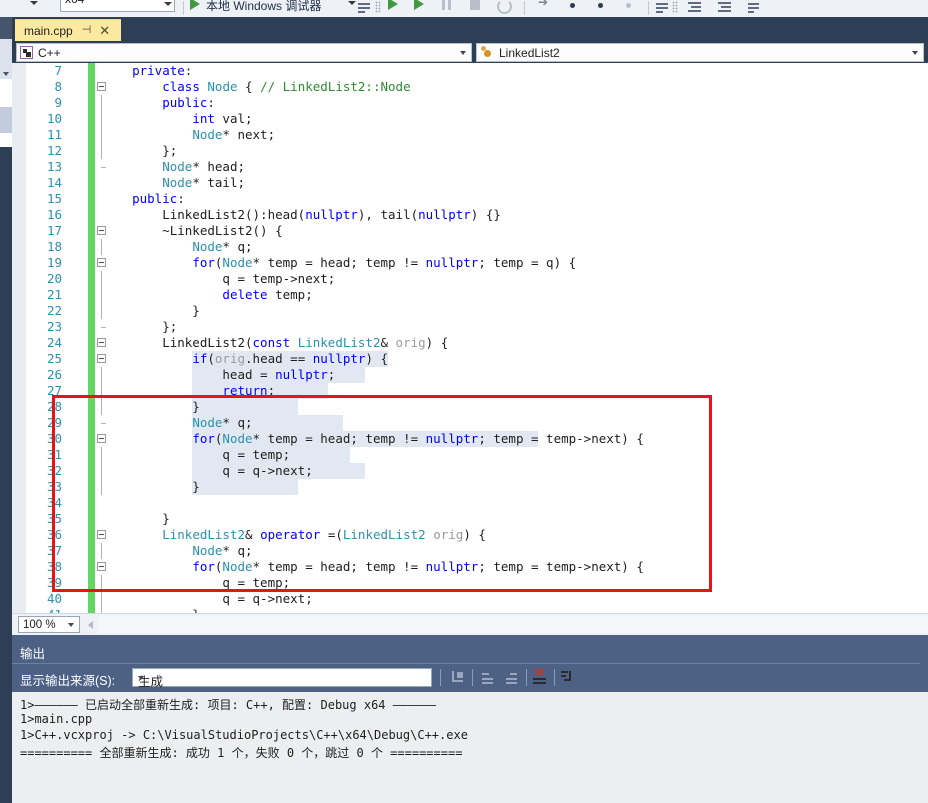 Image resolution: width=928 pixels, height=803 pixels. What do you see at coordinates (91, 624) in the screenshot?
I see `hscroll-left-button` at bounding box center [91, 624].